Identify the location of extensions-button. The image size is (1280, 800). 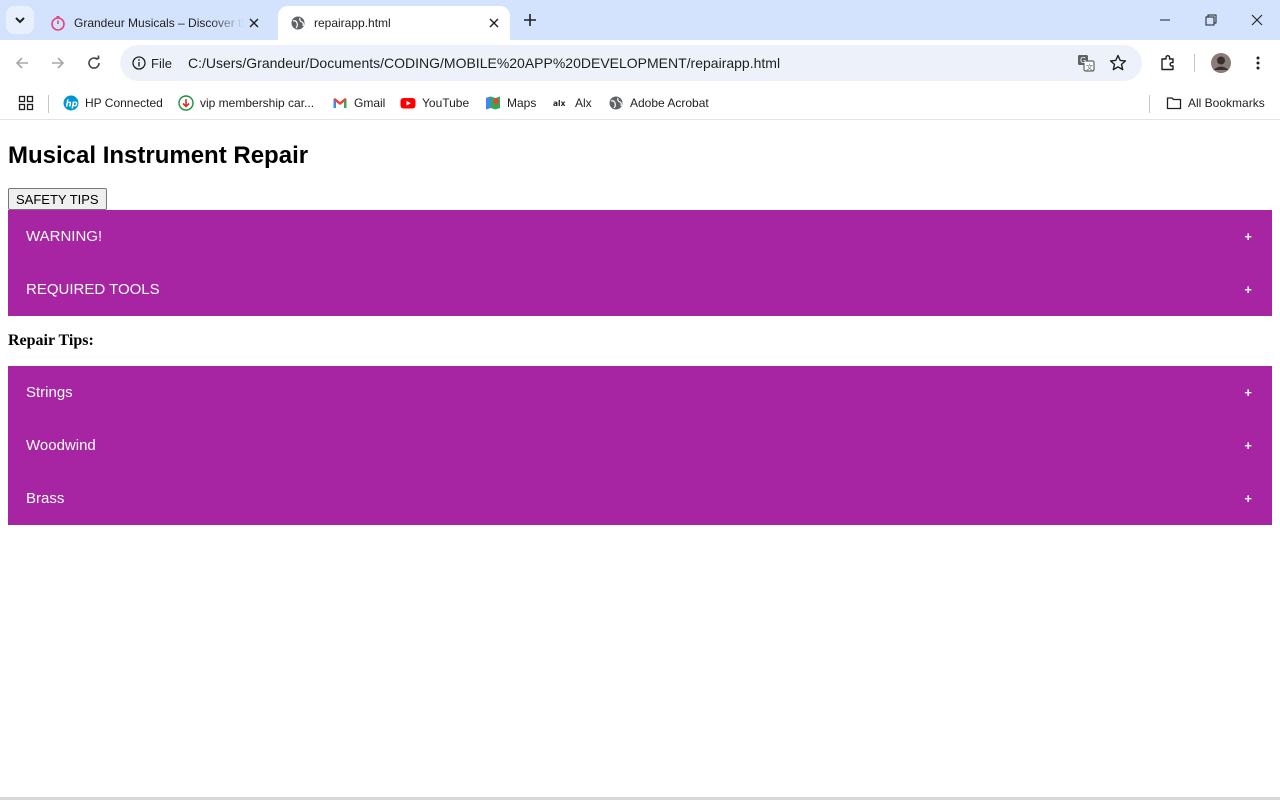
(1168, 63).